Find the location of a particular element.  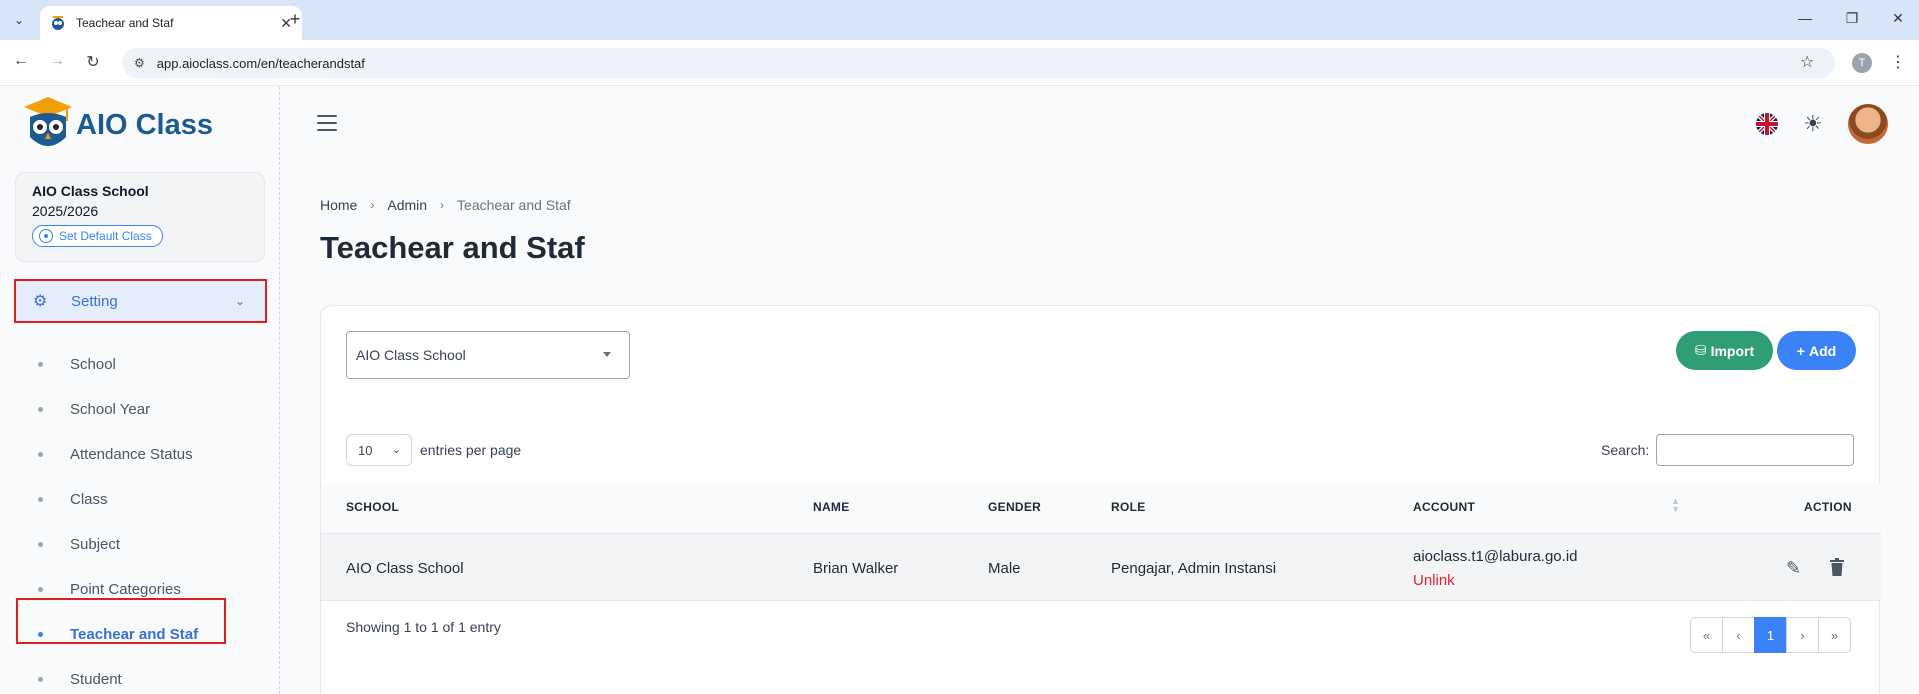

browser-profile-avatar: T is located at coordinates (1862, 63).